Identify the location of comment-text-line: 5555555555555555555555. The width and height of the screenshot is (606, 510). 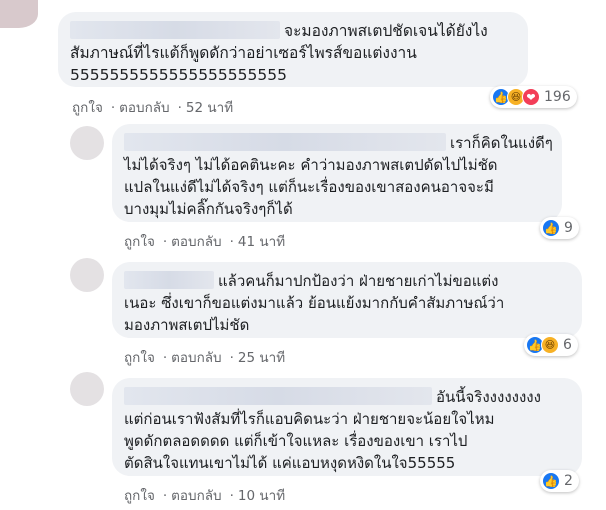
(178, 75).